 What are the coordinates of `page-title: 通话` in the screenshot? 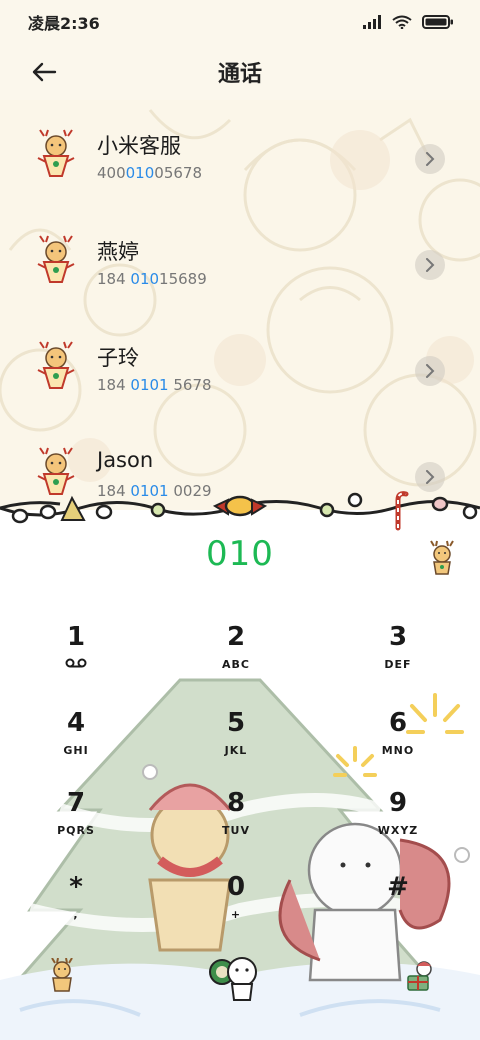 It's located at (239, 74).